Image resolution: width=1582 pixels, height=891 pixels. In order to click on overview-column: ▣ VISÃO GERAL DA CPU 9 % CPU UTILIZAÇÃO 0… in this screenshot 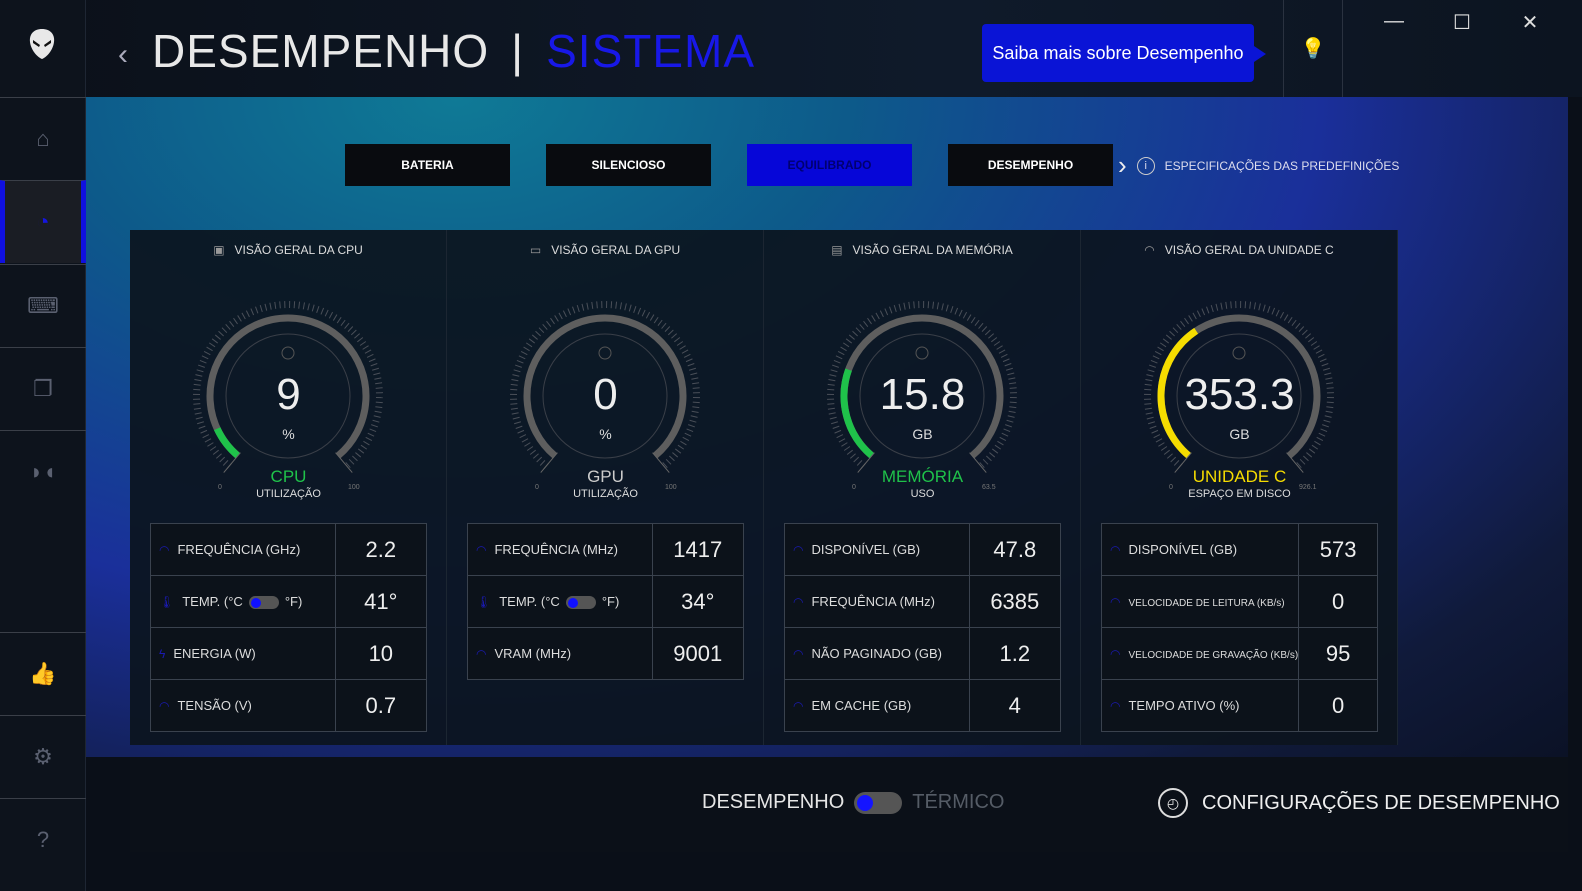, I will do `click(288, 487)`.